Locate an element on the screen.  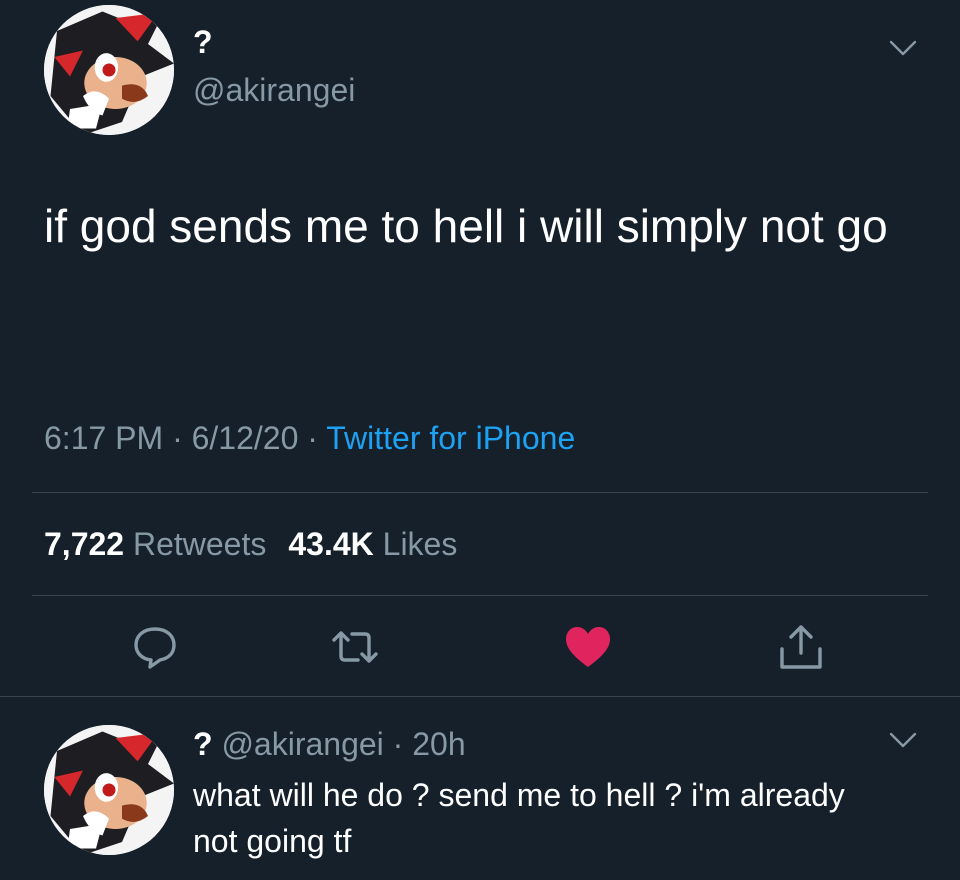
share-icon is located at coordinates (801, 647).